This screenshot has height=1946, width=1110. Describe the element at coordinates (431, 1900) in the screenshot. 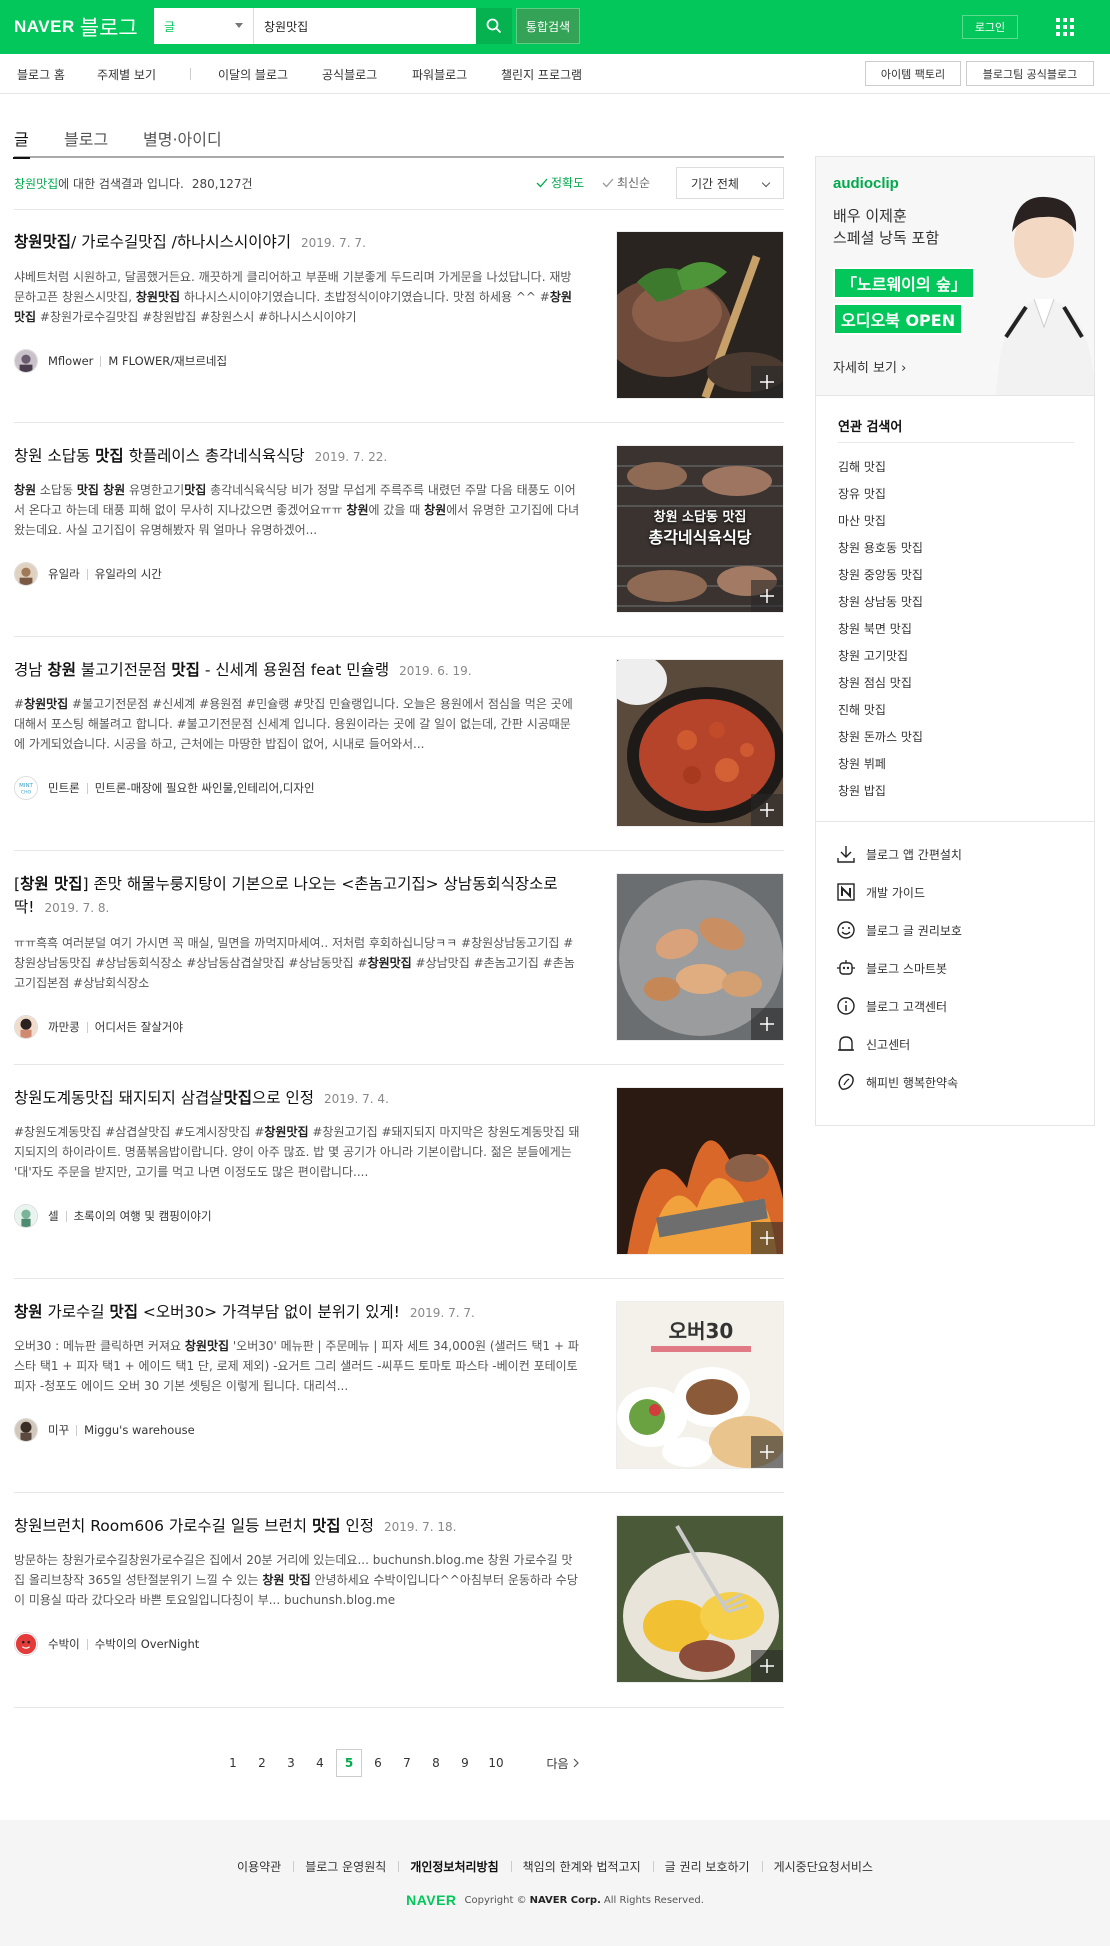

I see `naver-footer-logo: NAVER` at that location.